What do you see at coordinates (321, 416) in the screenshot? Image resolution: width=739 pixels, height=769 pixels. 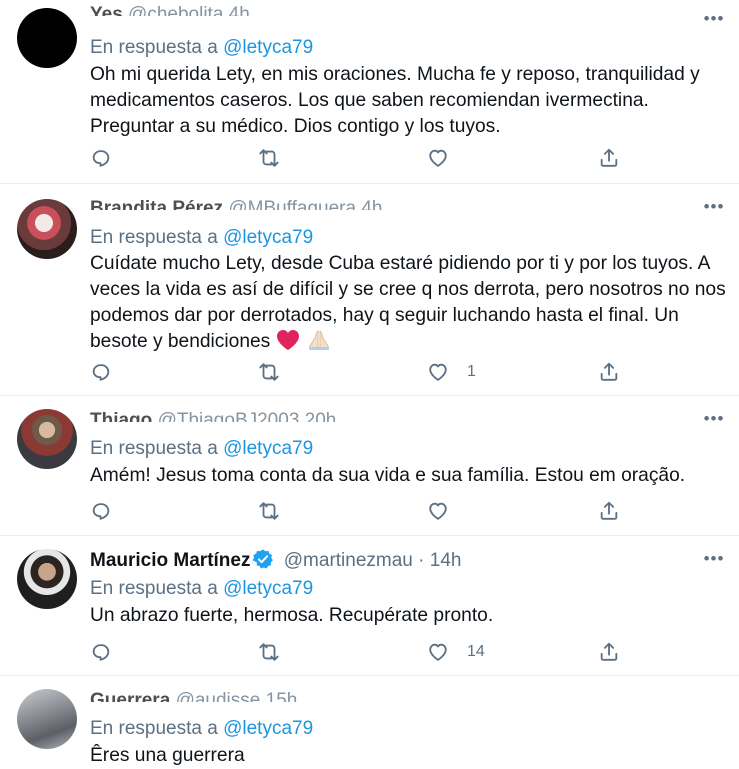 I see `tweet-time: 20h` at bounding box center [321, 416].